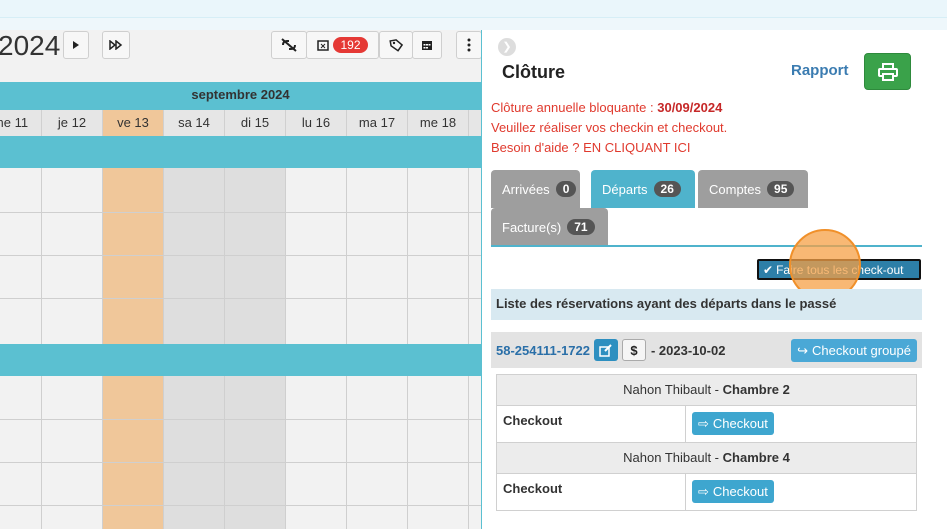  I want to click on play-icon, so click(76, 45).